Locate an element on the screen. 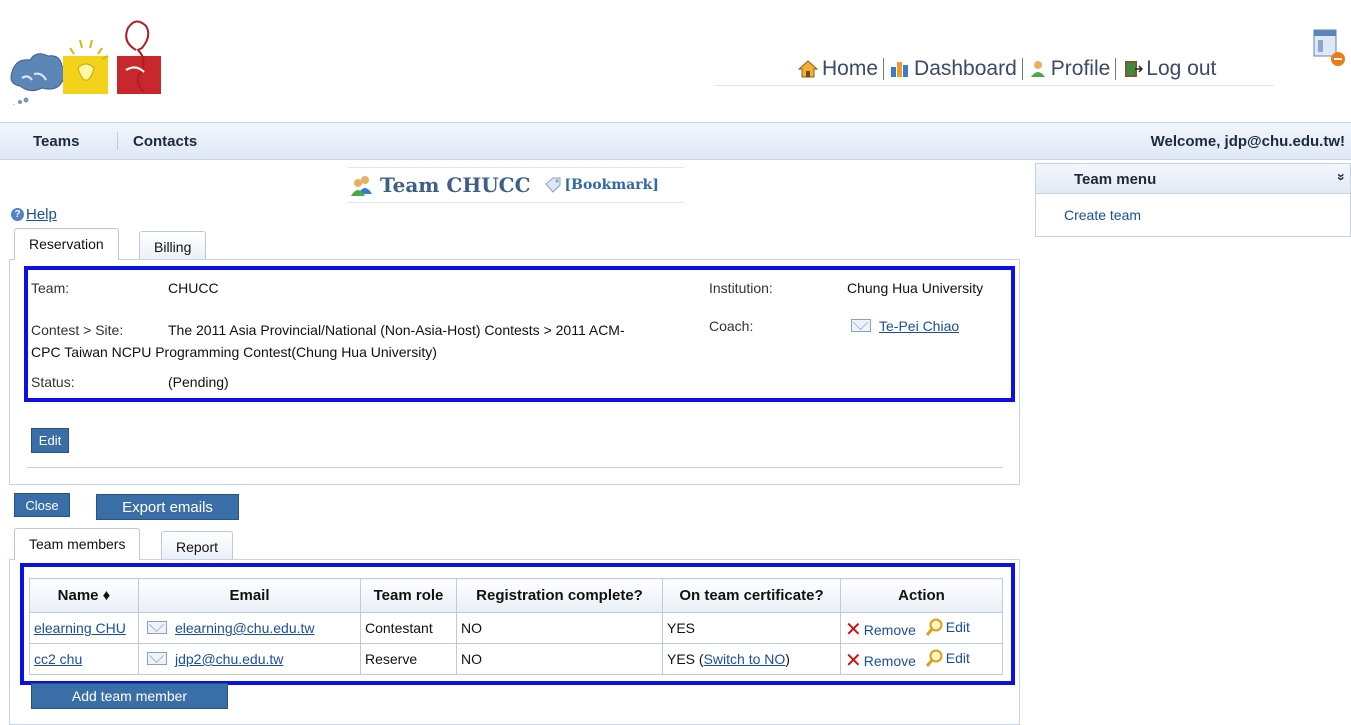  team-title-bar: Team CHUCC [Bookmark] is located at coordinates (516, 185).